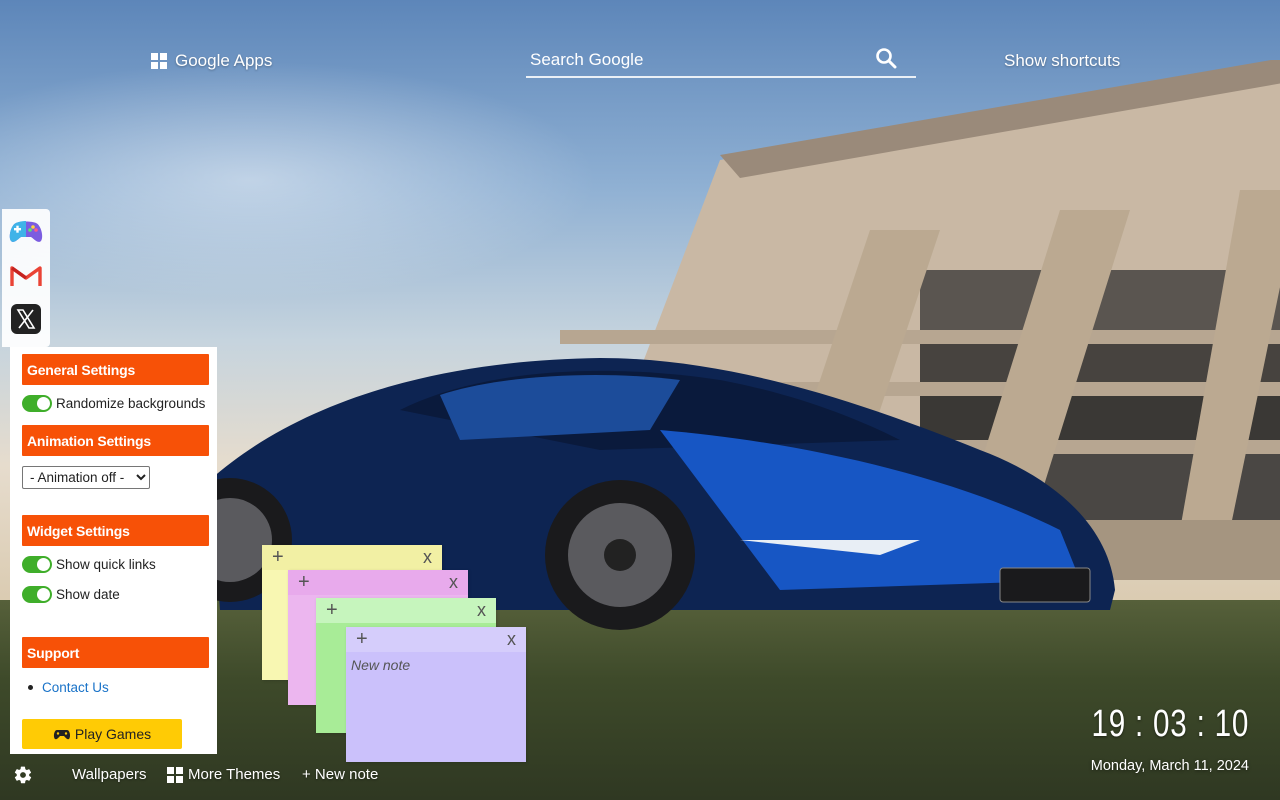  I want to click on quick-link-x, so click(26, 319).